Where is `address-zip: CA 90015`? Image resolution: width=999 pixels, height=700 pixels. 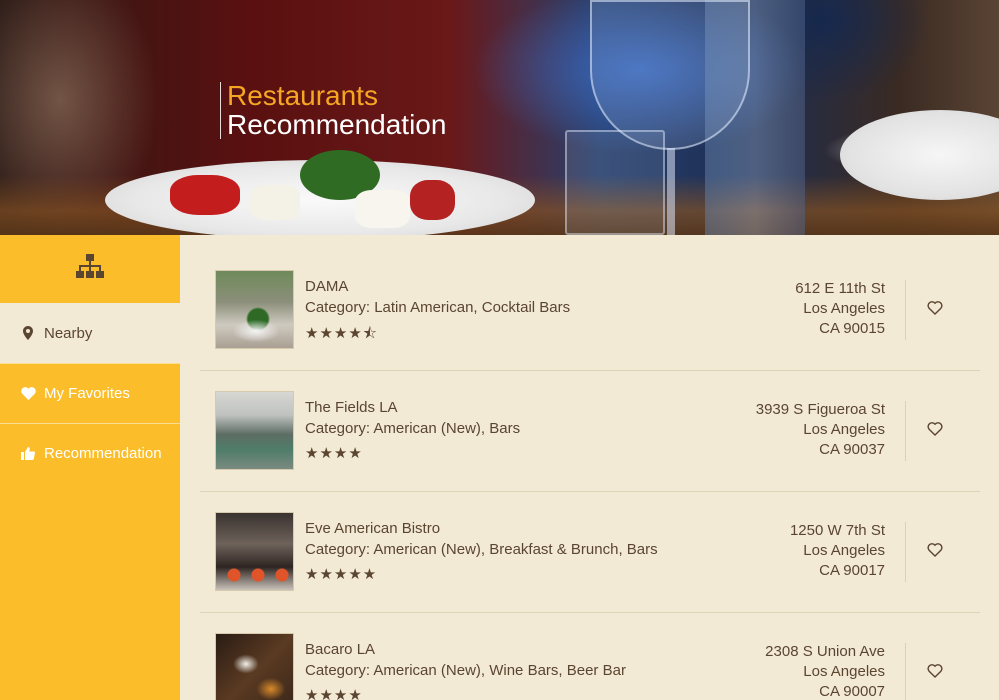 address-zip: CA 90015 is located at coordinates (852, 328).